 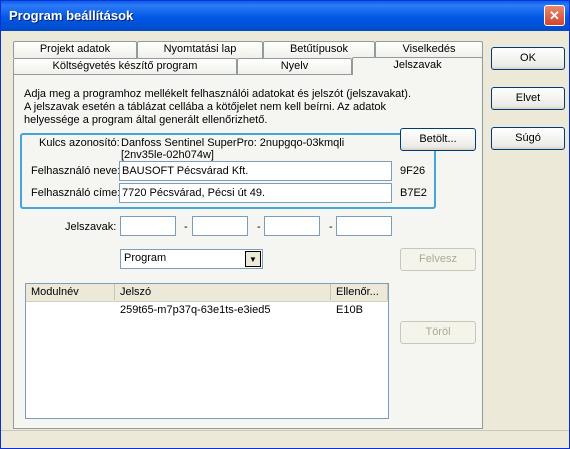 I want to click on user-name-check: 9F26, so click(x=413, y=171).